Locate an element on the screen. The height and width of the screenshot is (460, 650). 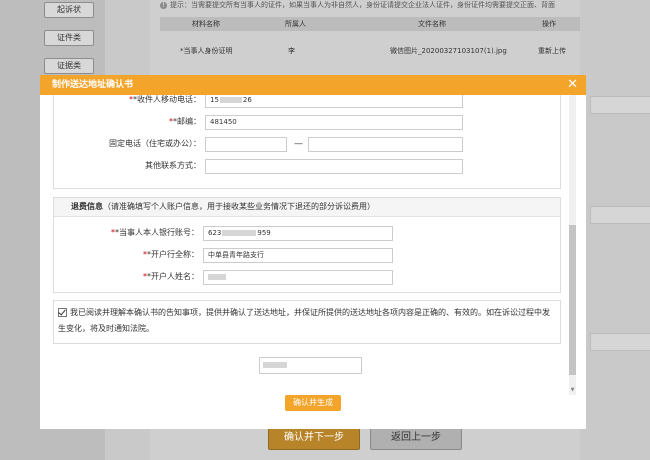
bank-account-label-text: *当事人本人银行账号： is located at coordinates (157, 232).